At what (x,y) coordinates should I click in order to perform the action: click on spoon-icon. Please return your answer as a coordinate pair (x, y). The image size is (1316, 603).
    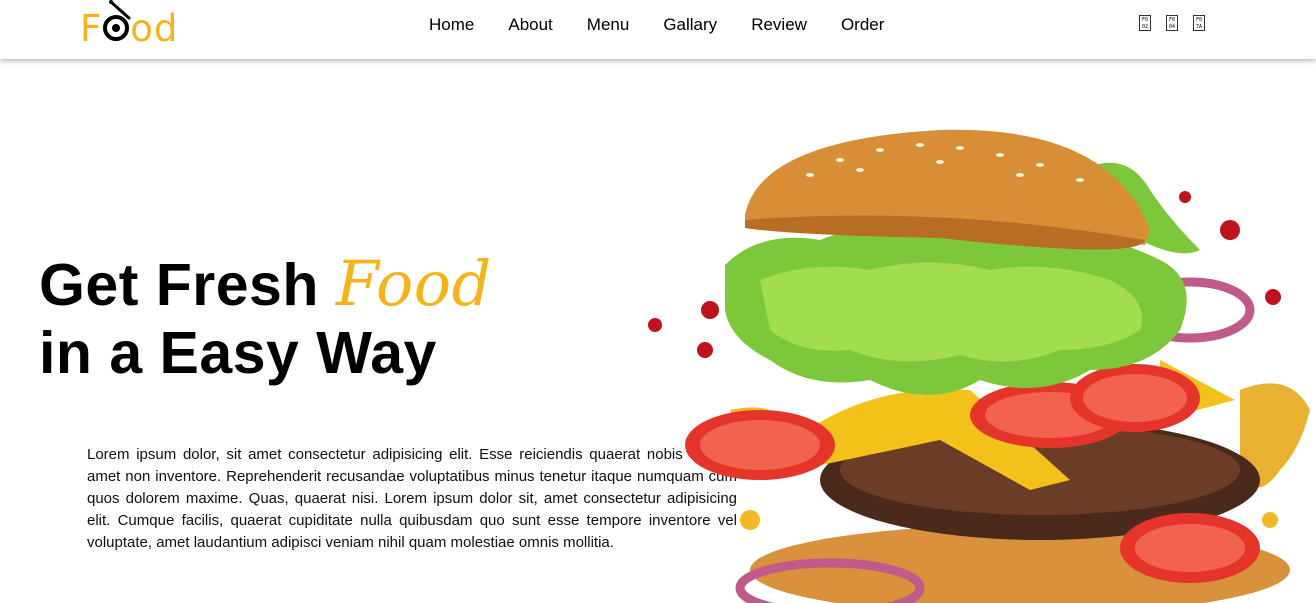
    Looking at the image, I should click on (120, 10).